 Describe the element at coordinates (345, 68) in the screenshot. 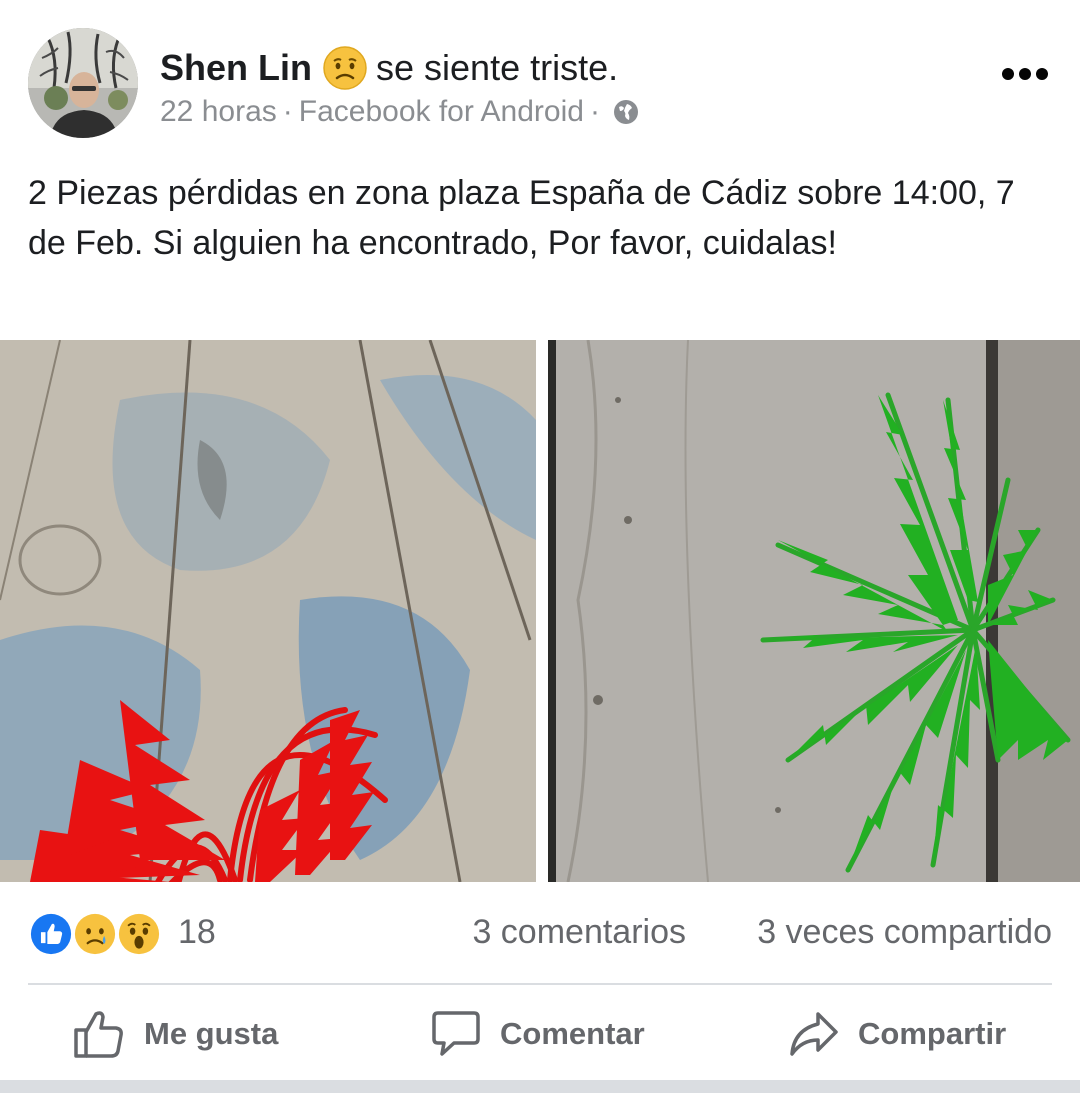

I see `sad-face-emoji-icon` at that location.